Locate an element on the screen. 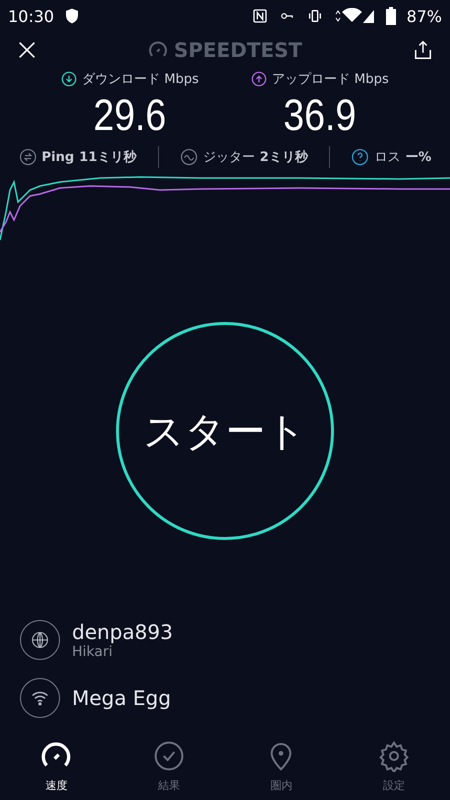 This screenshot has height=800, width=450. nav-tab: 圏内 is located at coordinates (281, 767).